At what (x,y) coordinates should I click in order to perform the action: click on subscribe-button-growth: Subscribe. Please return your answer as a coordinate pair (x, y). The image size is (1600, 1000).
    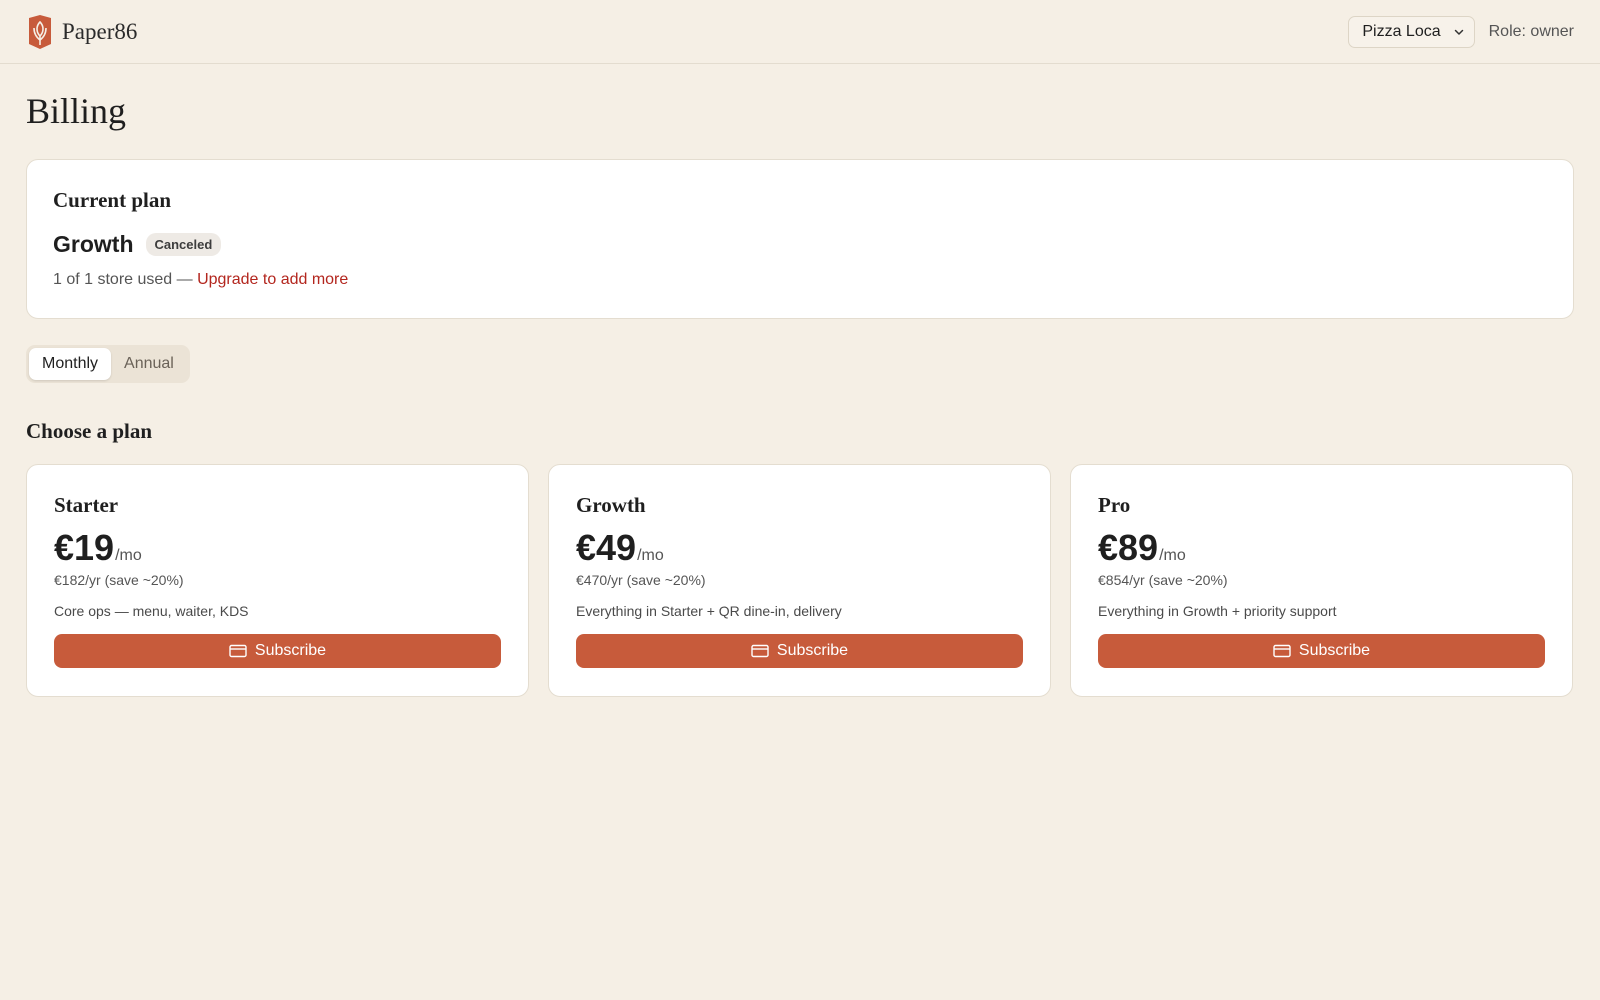
    Looking at the image, I should click on (799, 651).